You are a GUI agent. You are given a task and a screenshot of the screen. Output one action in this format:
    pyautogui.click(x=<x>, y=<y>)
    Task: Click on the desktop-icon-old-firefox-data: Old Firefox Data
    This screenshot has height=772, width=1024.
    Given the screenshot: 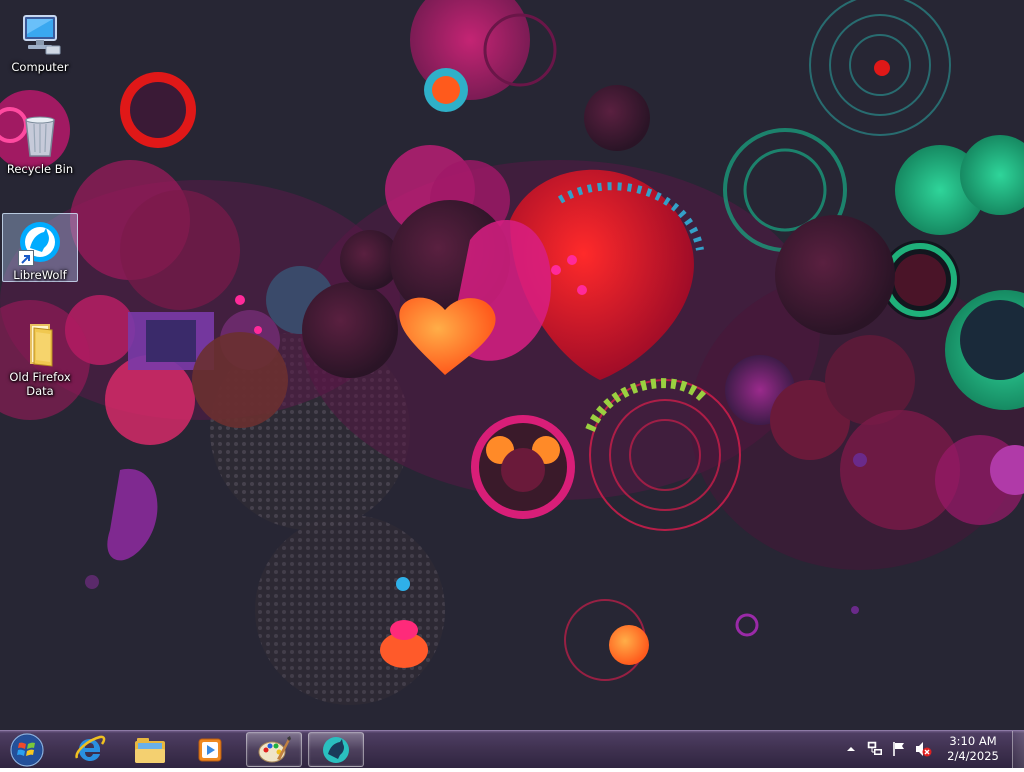 What is the action you would take?
    pyautogui.click(x=40, y=357)
    